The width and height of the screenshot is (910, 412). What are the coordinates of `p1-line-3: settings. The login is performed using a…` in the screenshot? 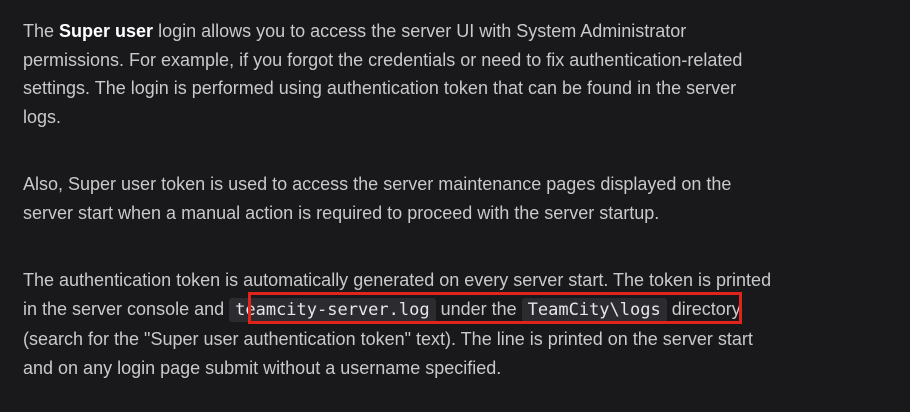 It's located at (380, 88).